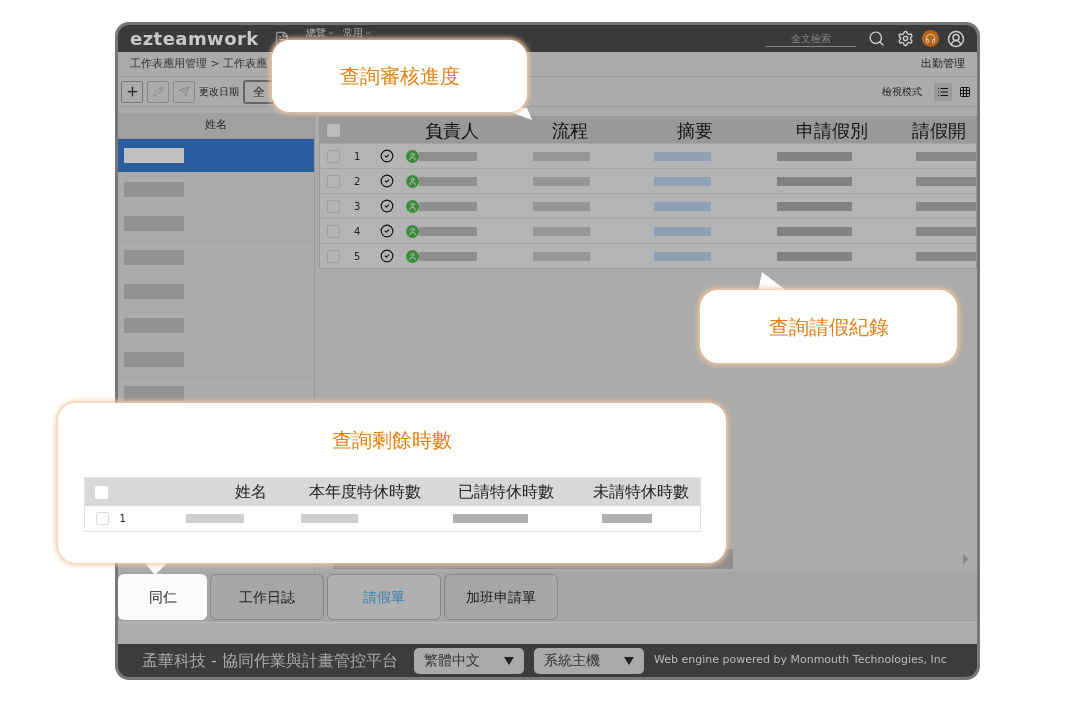 This screenshot has height=728, width=1088. Describe the element at coordinates (569, 130) in the screenshot. I see `column-header: 流程` at that location.